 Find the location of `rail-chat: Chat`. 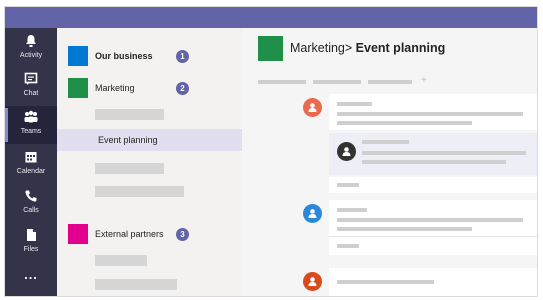

rail-chat: Chat is located at coordinates (31, 87).